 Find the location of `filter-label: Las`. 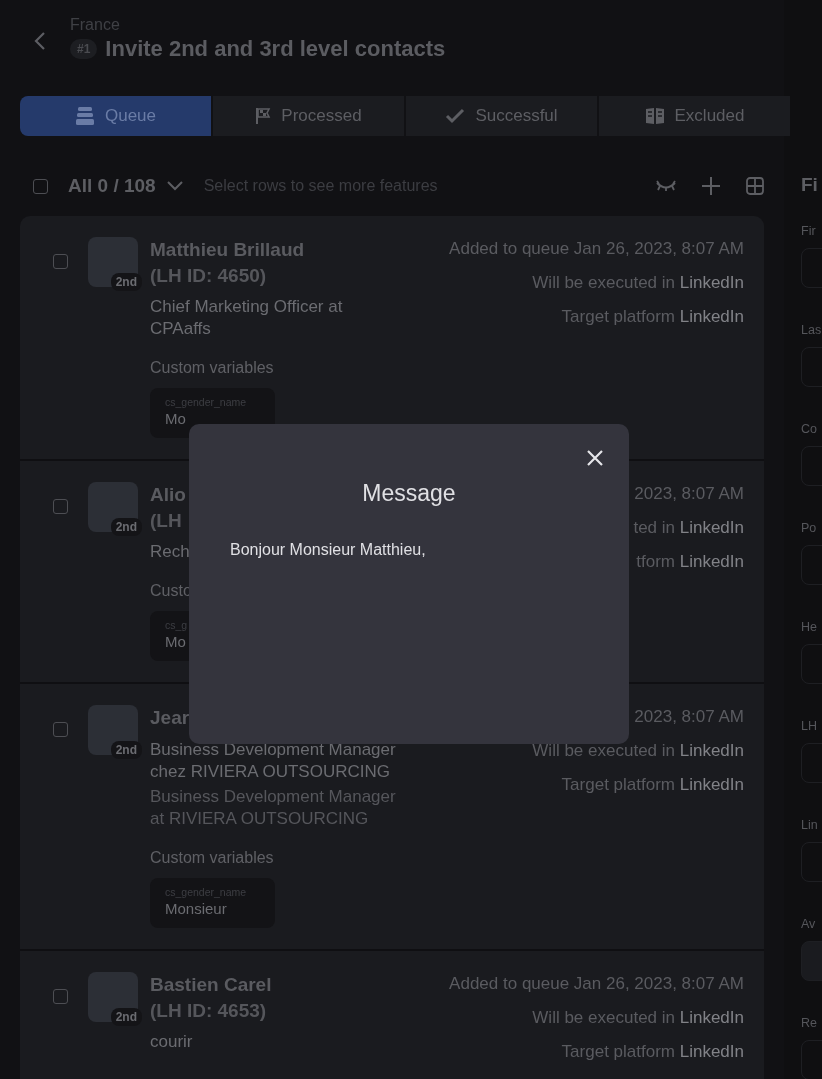

filter-label: Las is located at coordinates (811, 330).